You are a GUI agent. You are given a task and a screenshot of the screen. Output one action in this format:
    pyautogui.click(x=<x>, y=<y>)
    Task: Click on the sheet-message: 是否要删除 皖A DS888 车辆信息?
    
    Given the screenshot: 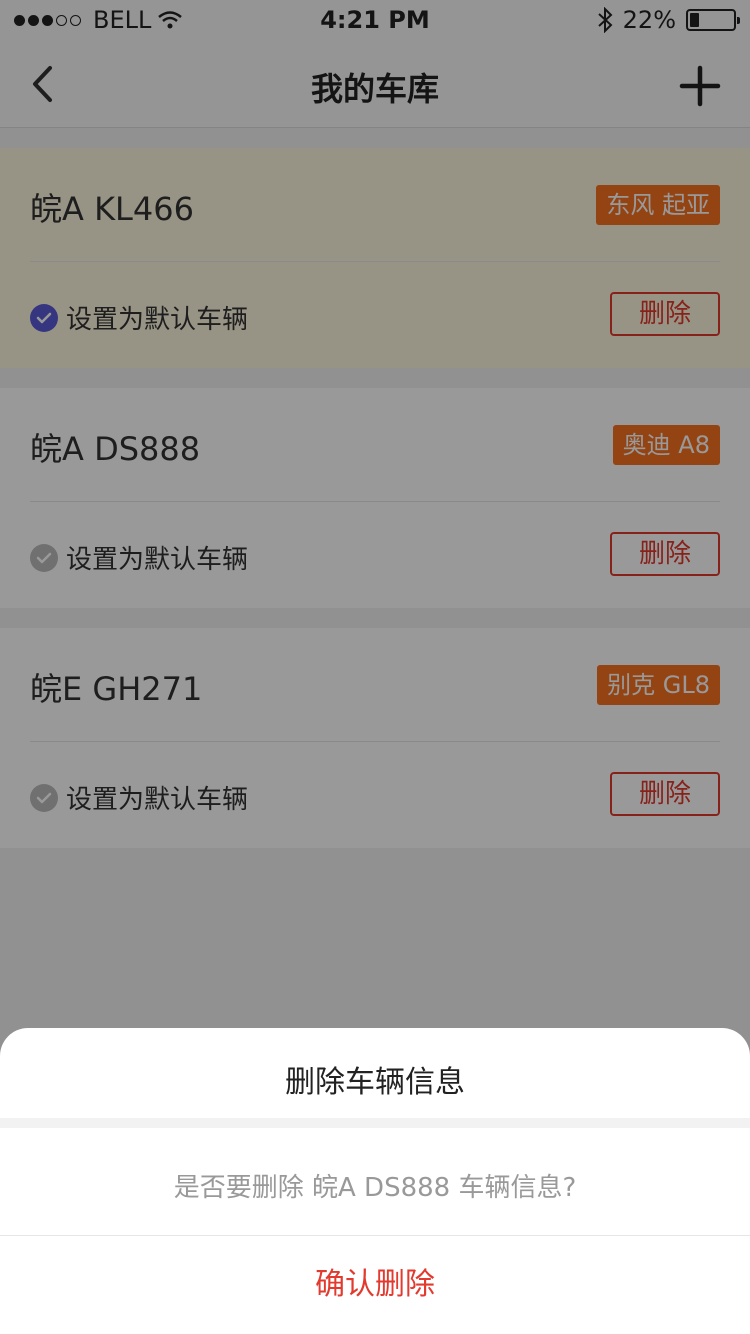 What is the action you would take?
    pyautogui.click(x=375, y=1187)
    